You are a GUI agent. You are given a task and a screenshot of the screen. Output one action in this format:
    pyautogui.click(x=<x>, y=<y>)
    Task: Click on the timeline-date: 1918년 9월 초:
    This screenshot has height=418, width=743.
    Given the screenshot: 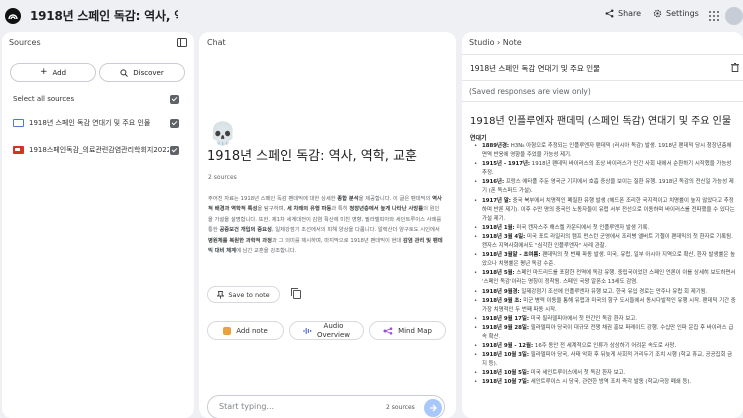 What is the action you would take?
    pyautogui.click(x=502, y=300)
    